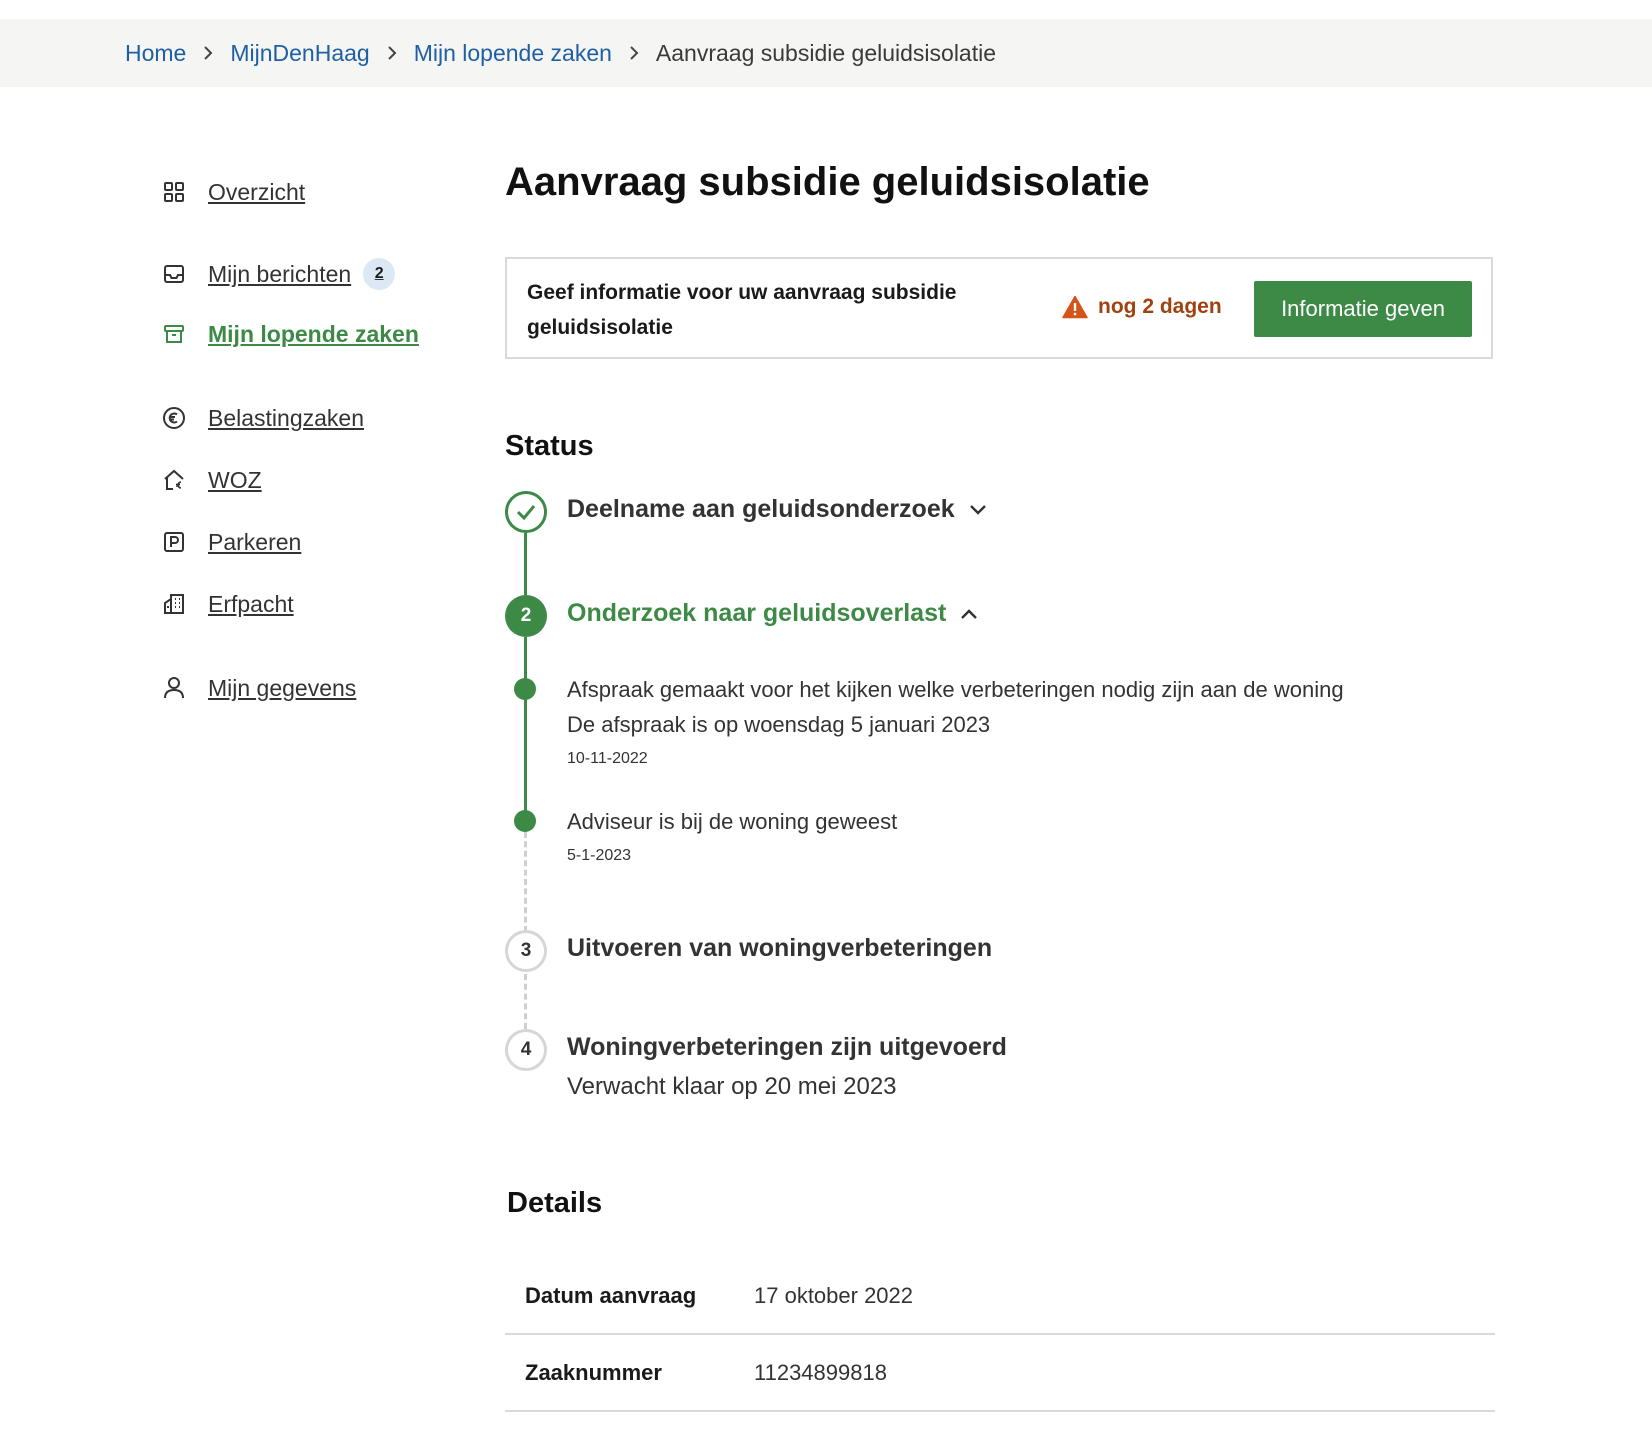  I want to click on breadcrumb-home: Home, so click(155, 53).